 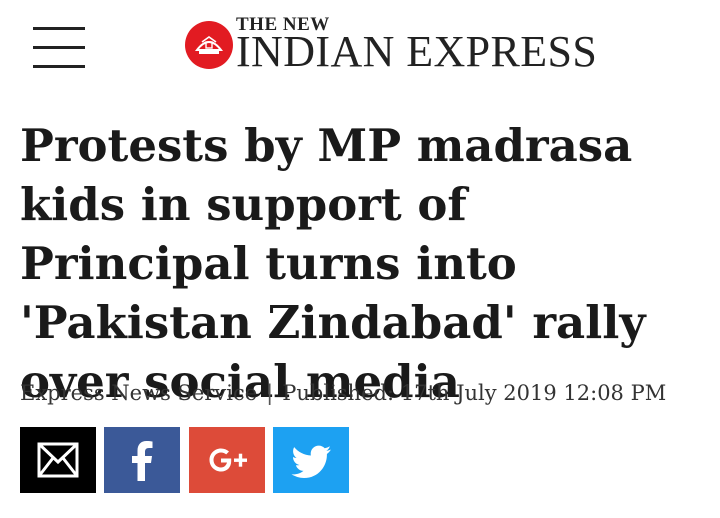 I want to click on share-twitter-button, so click(x=311, y=460).